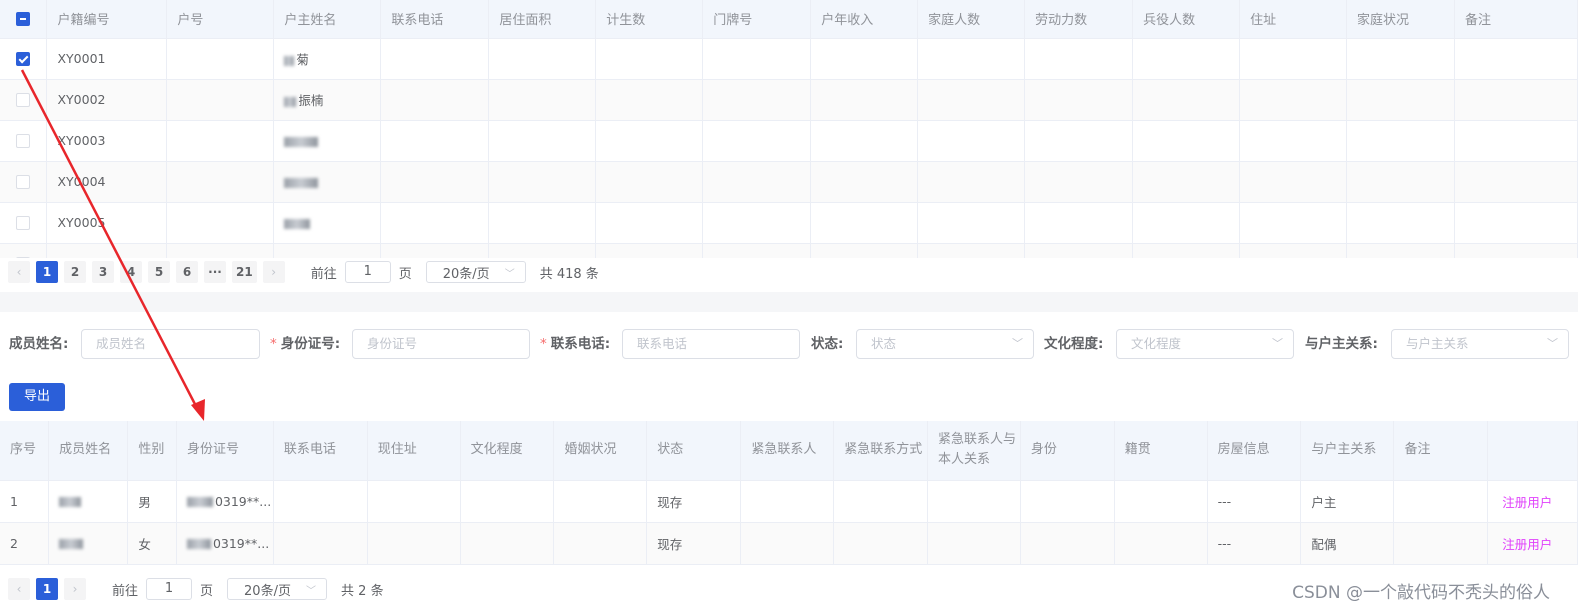 This screenshot has width=1578, height=613. What do you see at coordinates (542, 19) in the screenshot?
I see `col-header: 居住面积` at bounding box center [542, 19].